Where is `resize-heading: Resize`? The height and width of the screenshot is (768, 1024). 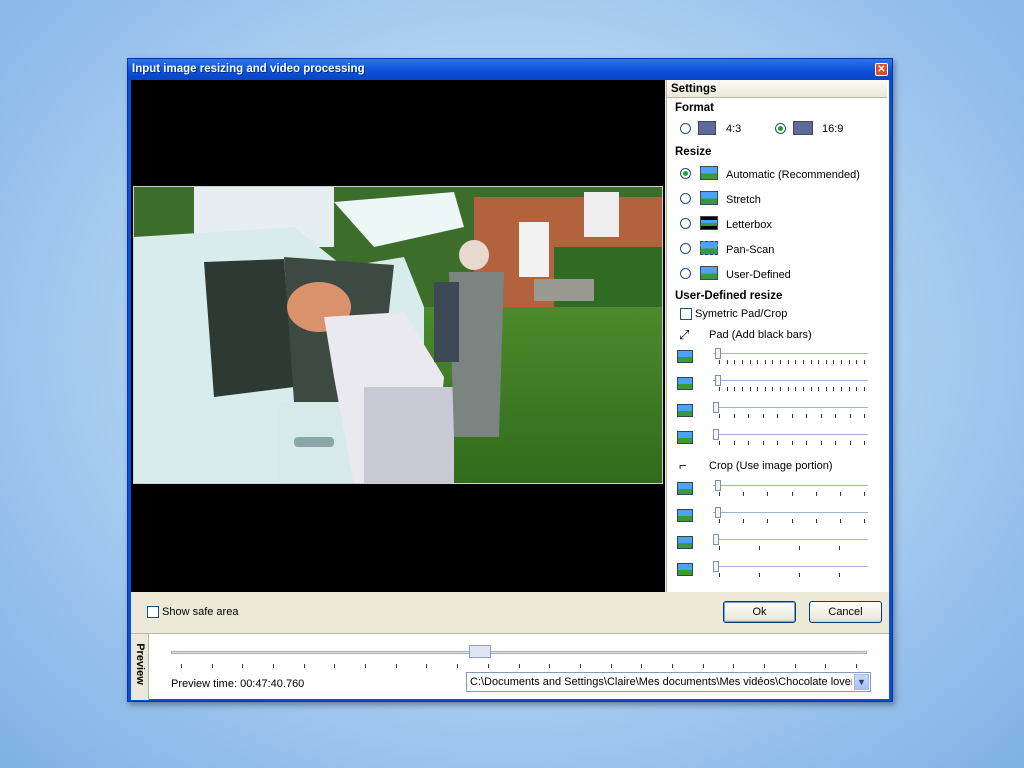 resize-heading: Resize is located at coordinates (693, 152).